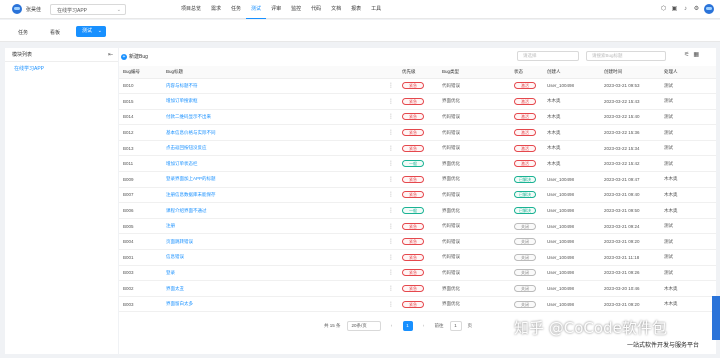 This screenshot has width=720, height=358. I want to click on bug-title-link: 增加订单搜索框, so click(273, 102).